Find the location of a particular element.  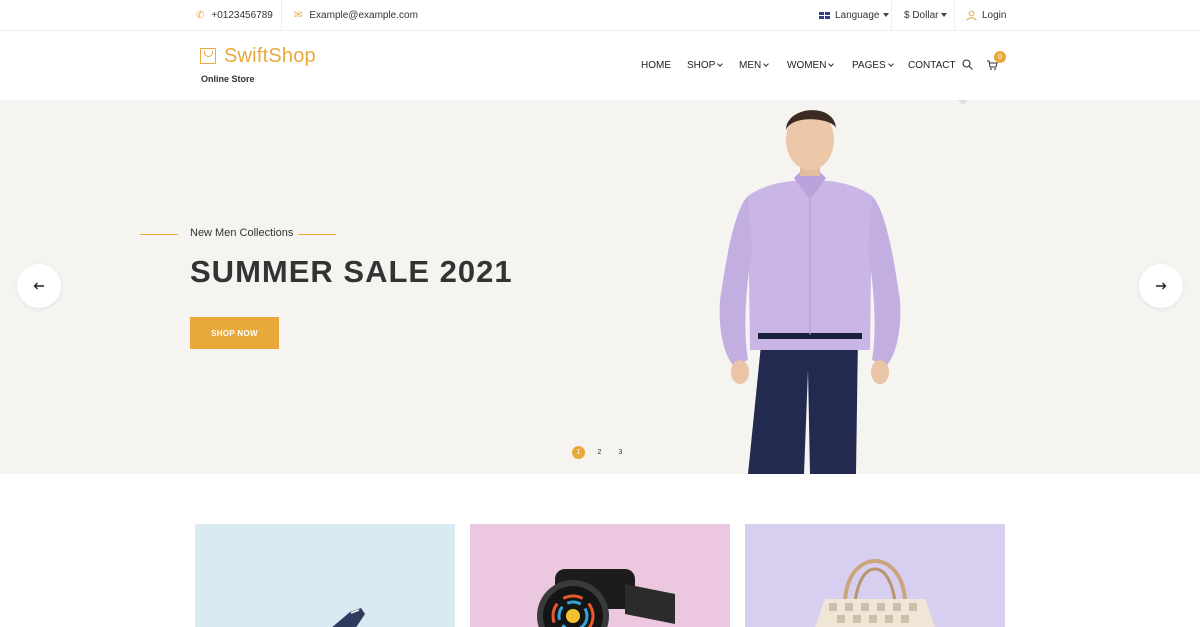

shoe-image is located at coordinates (348, 617).